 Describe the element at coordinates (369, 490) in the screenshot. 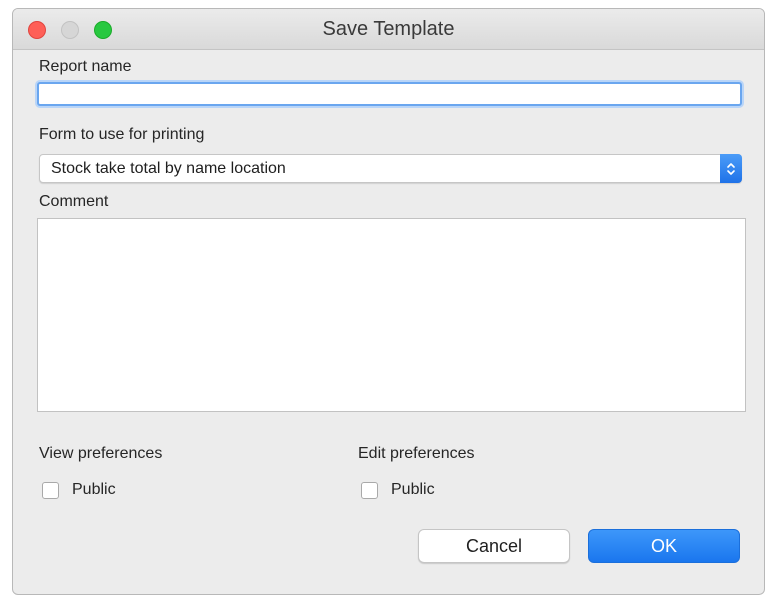

I see `edit-public-checkbox` at that location.